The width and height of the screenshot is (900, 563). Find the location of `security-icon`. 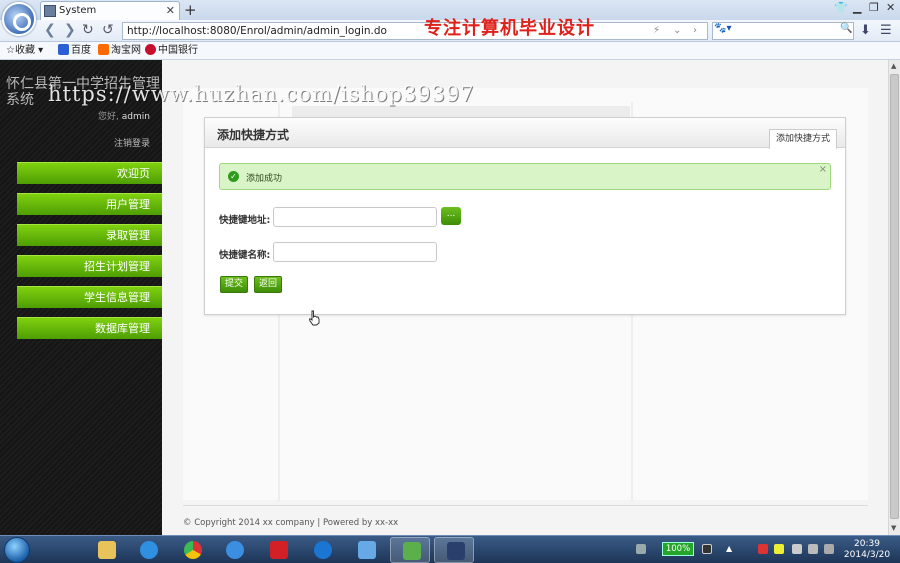

security-icon is located at coordinates (779, 549).